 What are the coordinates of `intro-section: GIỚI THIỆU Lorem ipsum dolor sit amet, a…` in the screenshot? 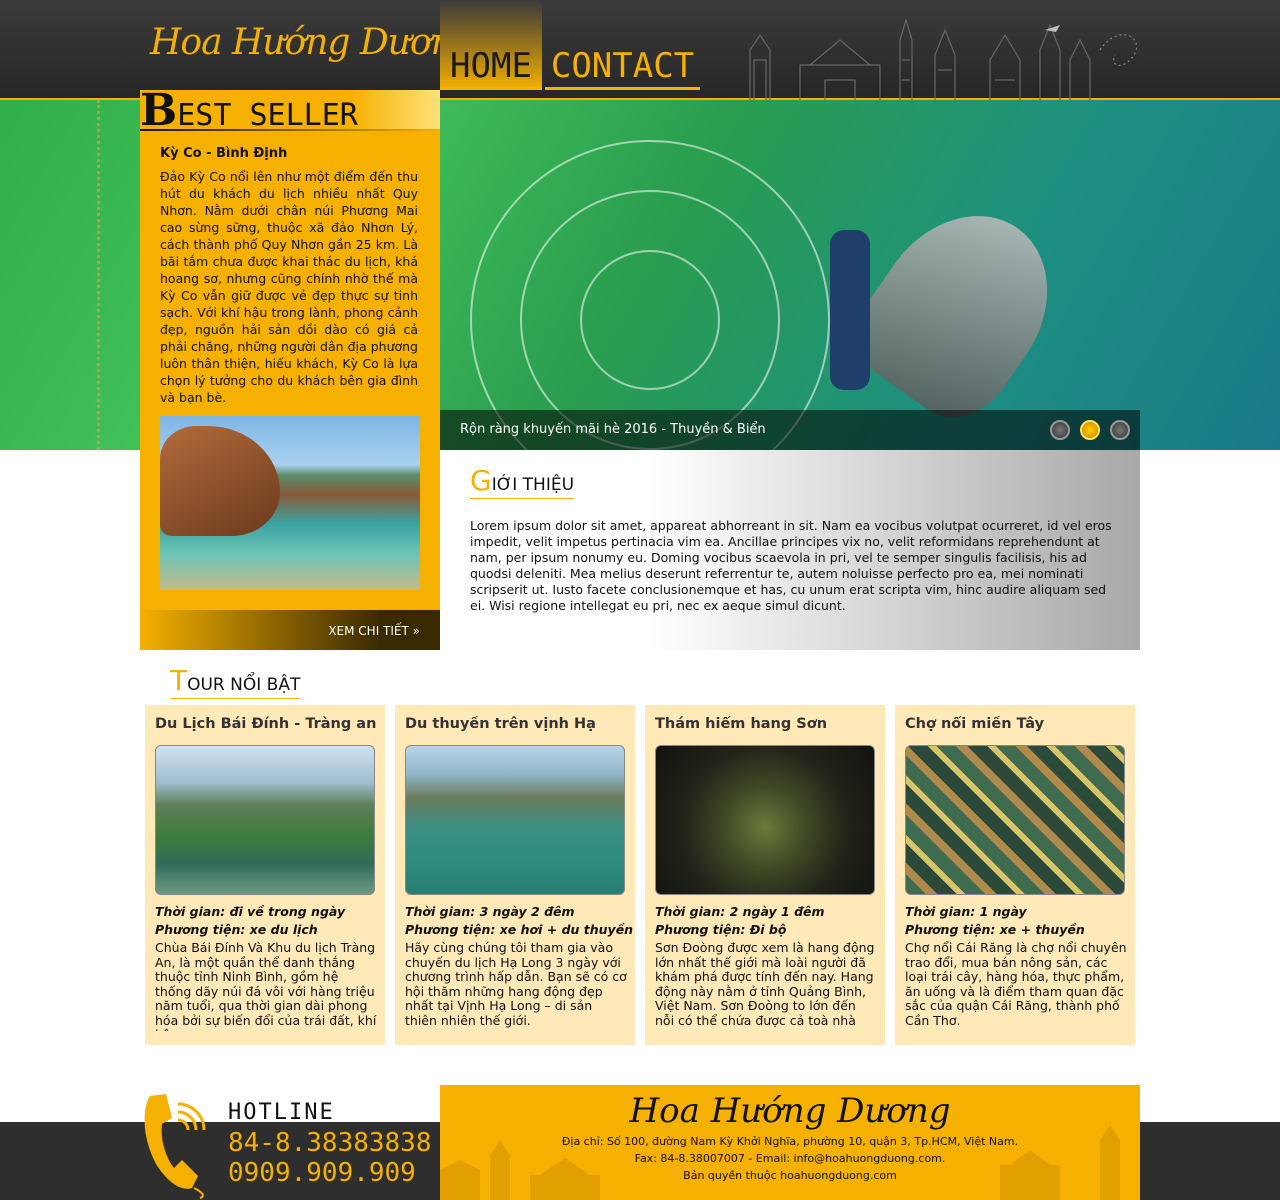 It's located at (790, 550).